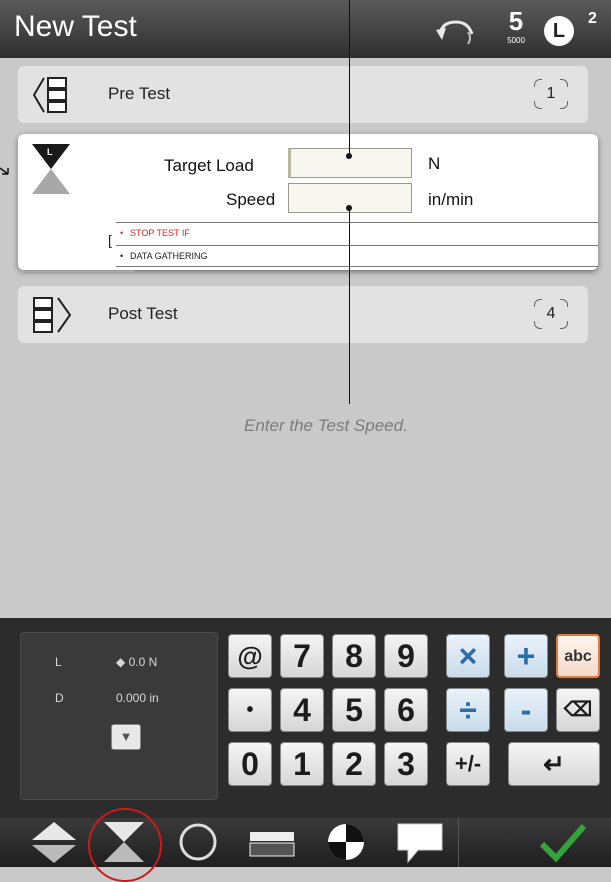 The height and width of the screenshot is (882, 611). What do you see at coordinates (349, 78) in the screenshot?
I see `target-pointer-line` at bounding box center [349, 78].